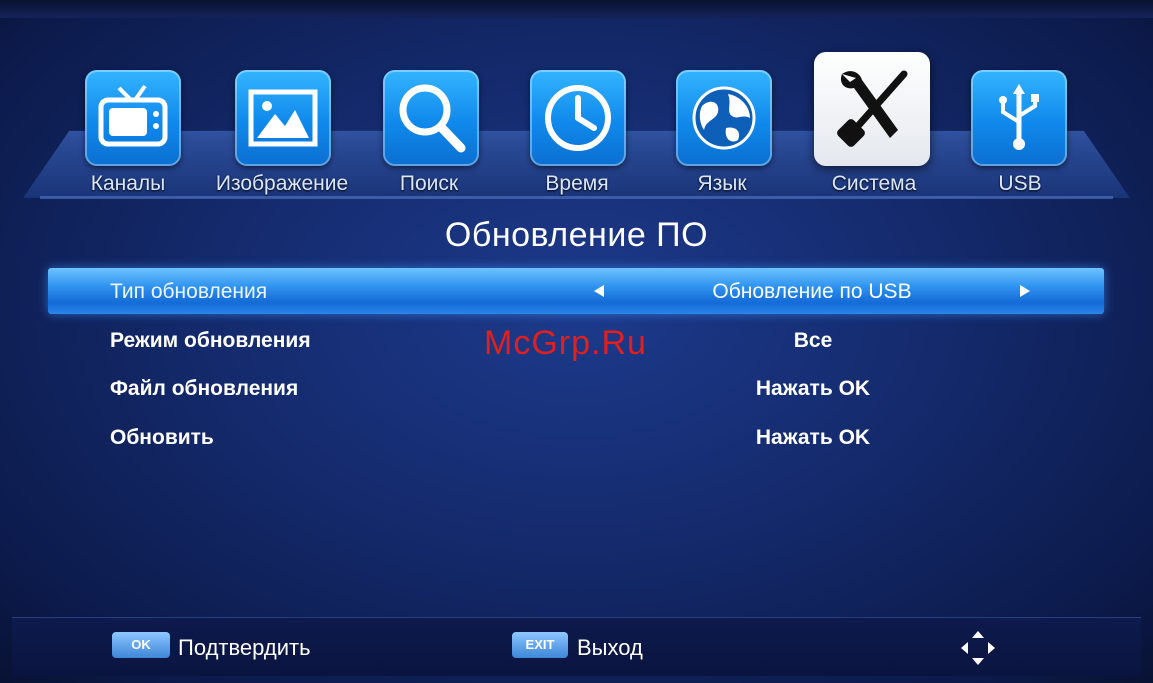  Describe the element at coordinates (540, 645) in the screenshot. I see `exit-key-icon: EXIT` at that location.